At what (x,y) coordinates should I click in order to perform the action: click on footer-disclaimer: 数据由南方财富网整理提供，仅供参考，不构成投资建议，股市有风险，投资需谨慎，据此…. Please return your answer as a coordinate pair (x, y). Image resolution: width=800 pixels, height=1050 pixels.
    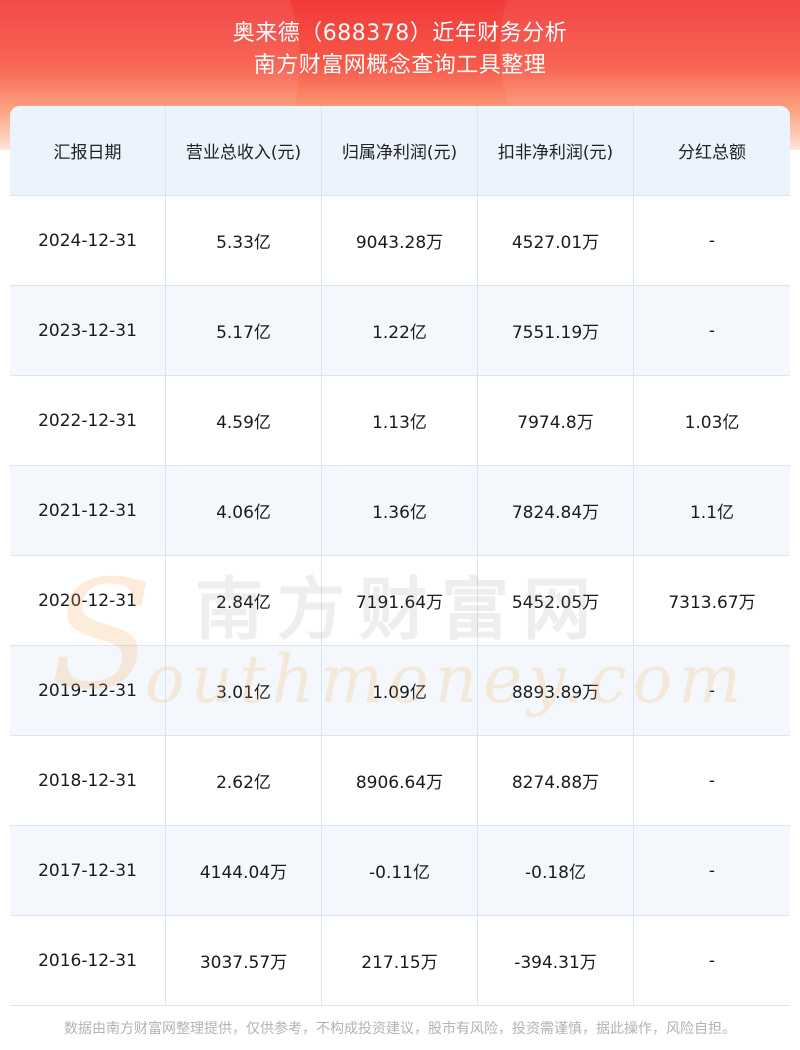
    Looking at the image, I should click on (400, 1028).